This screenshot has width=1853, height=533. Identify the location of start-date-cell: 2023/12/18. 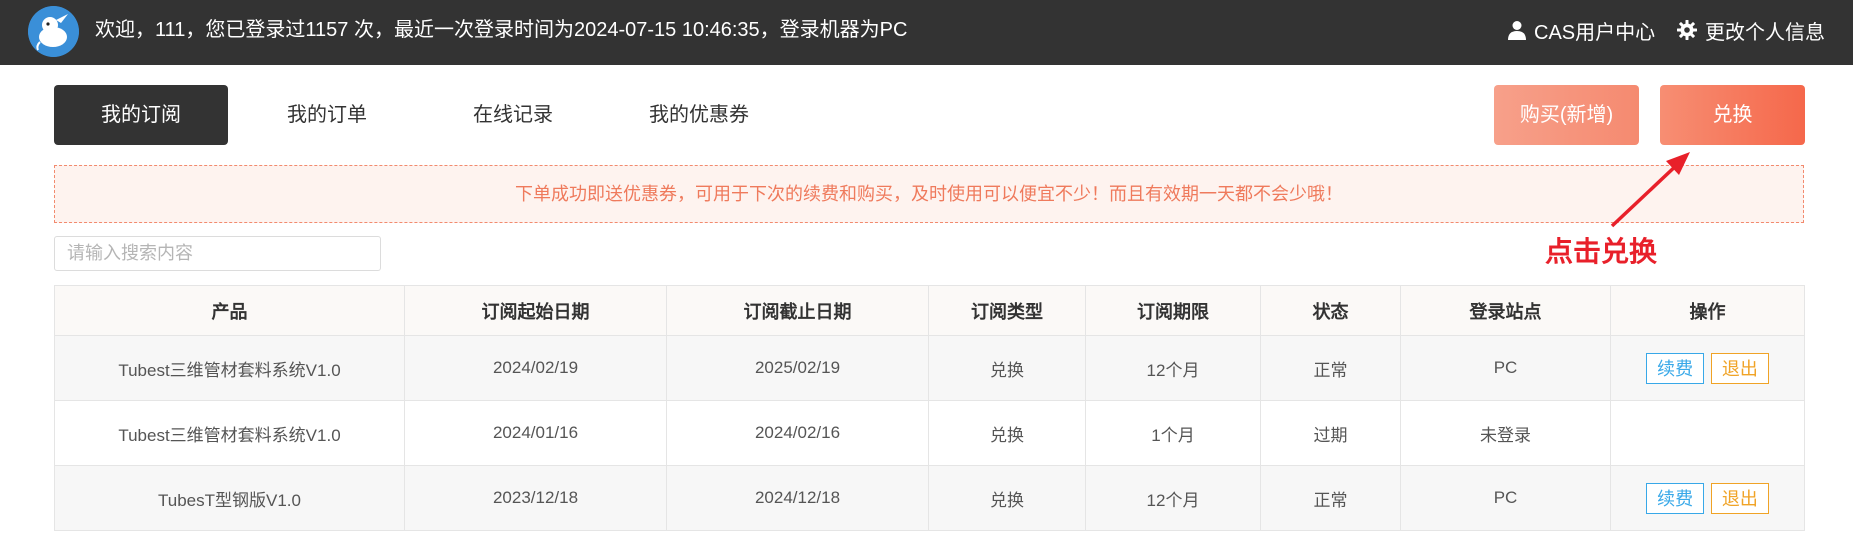
(535, 498).